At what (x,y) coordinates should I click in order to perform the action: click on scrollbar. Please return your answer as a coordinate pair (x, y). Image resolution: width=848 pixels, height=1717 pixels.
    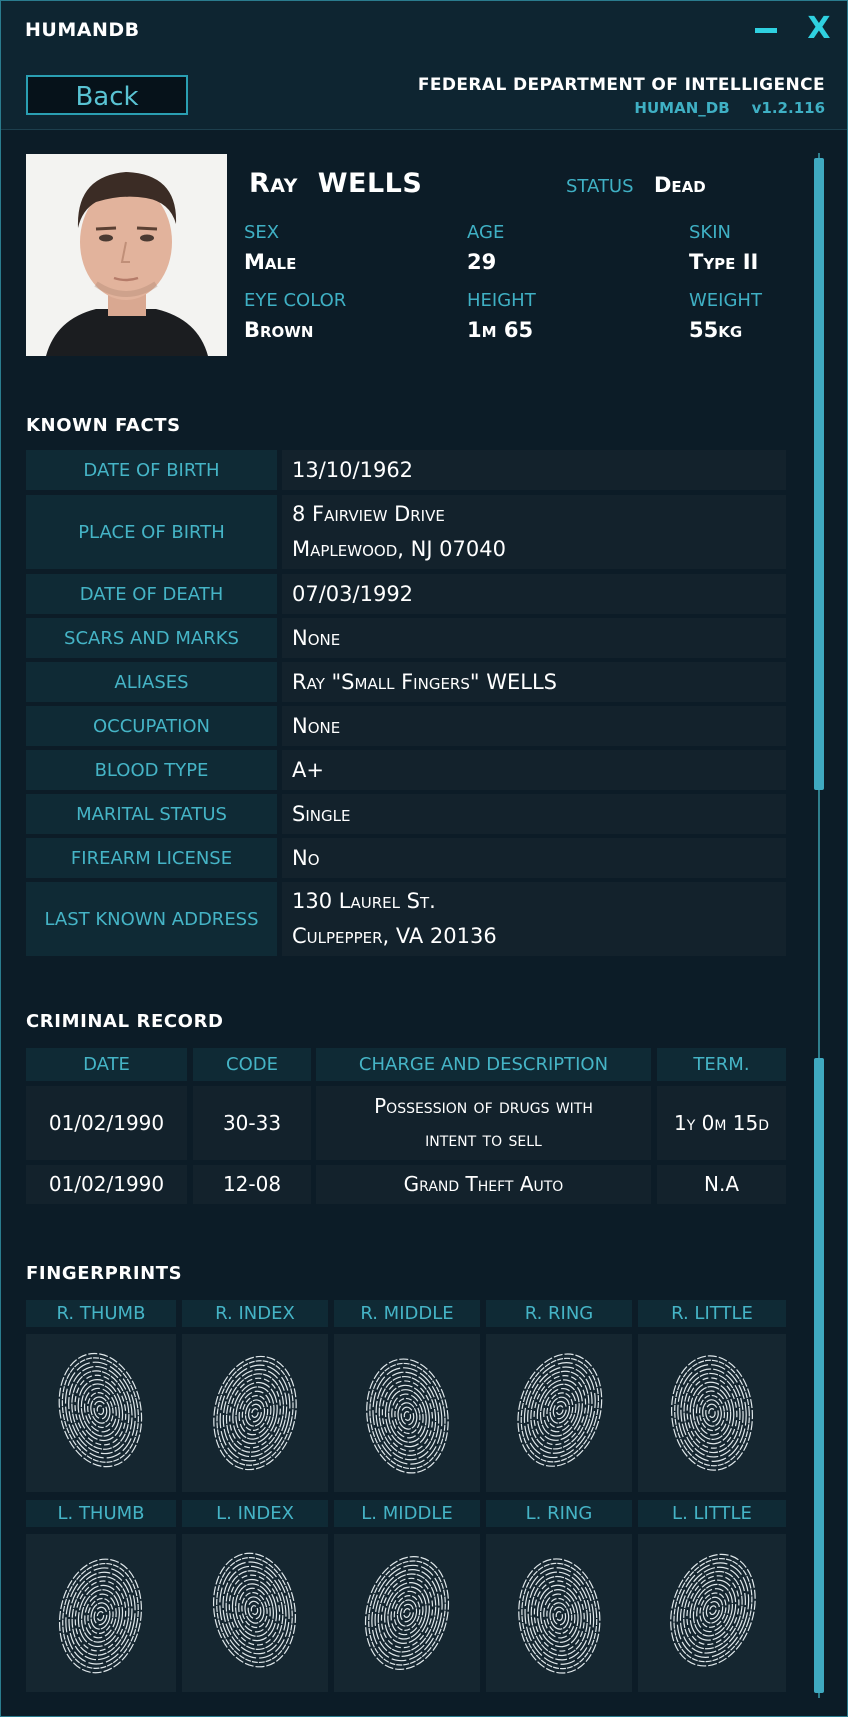
    Looking at the image, I should click on (819, 925).